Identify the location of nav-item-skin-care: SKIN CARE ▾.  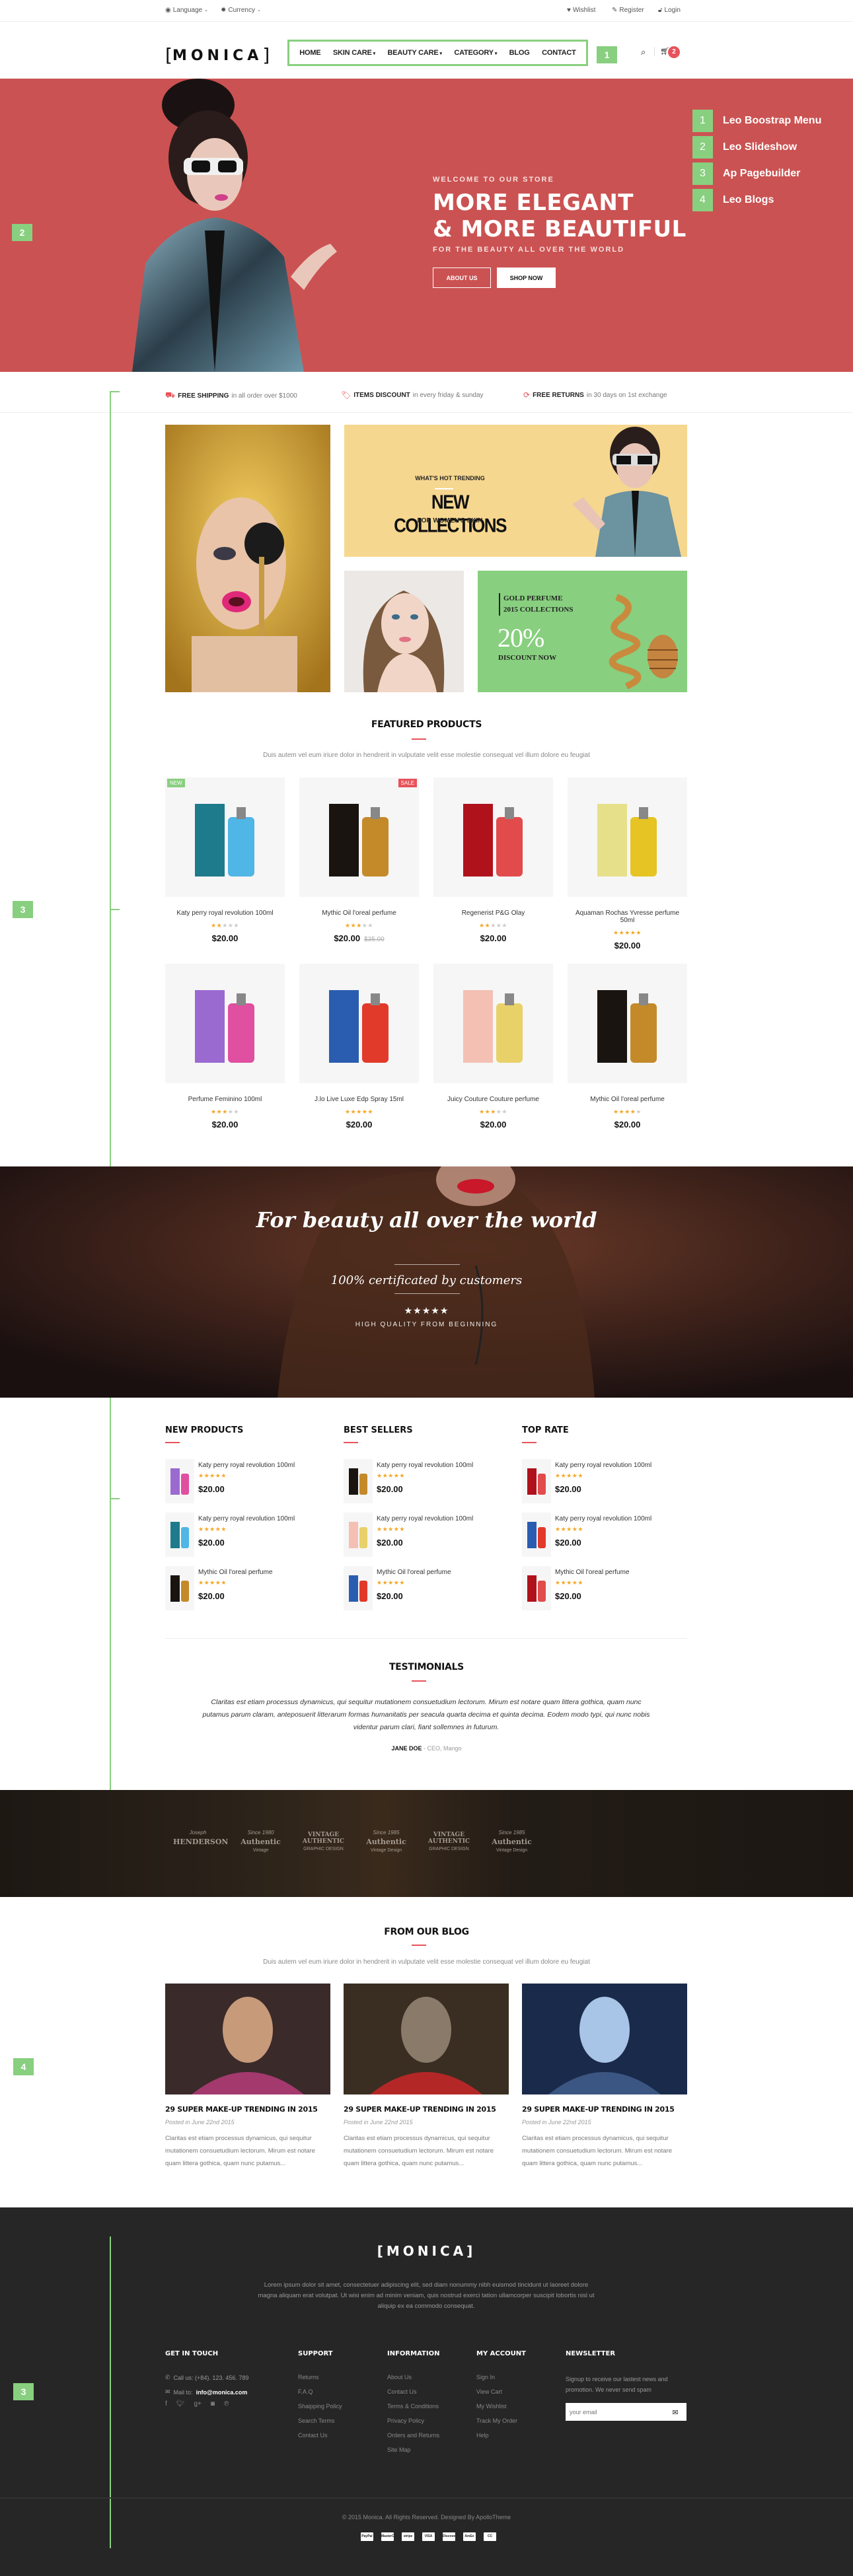
(354, 53).